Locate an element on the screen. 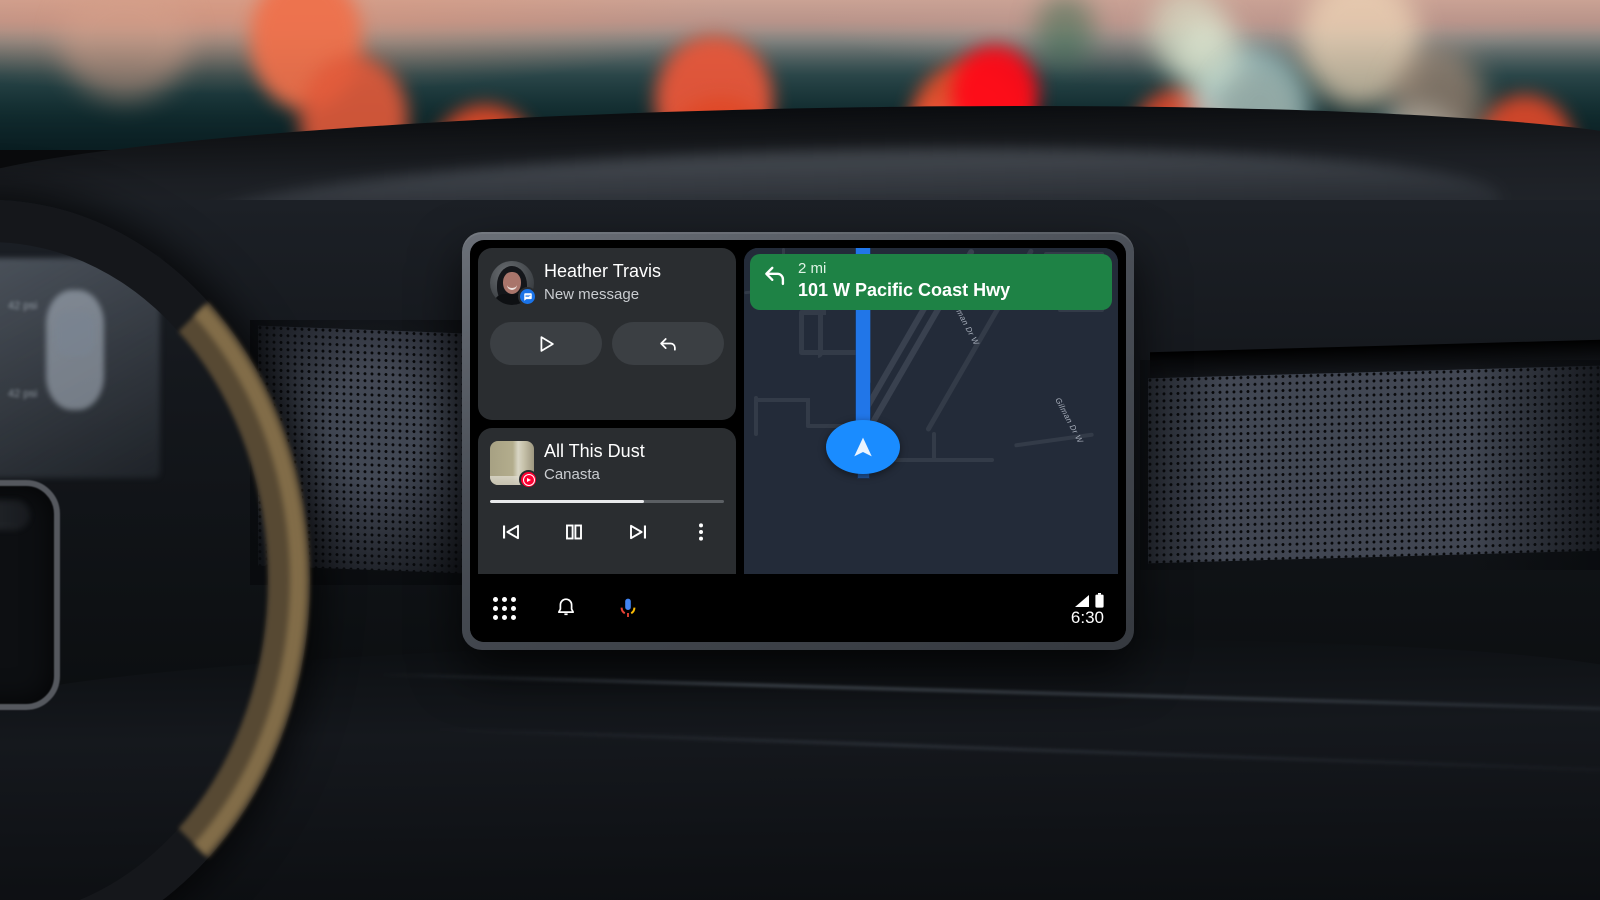  next-button is located at coordinates (638, 532).